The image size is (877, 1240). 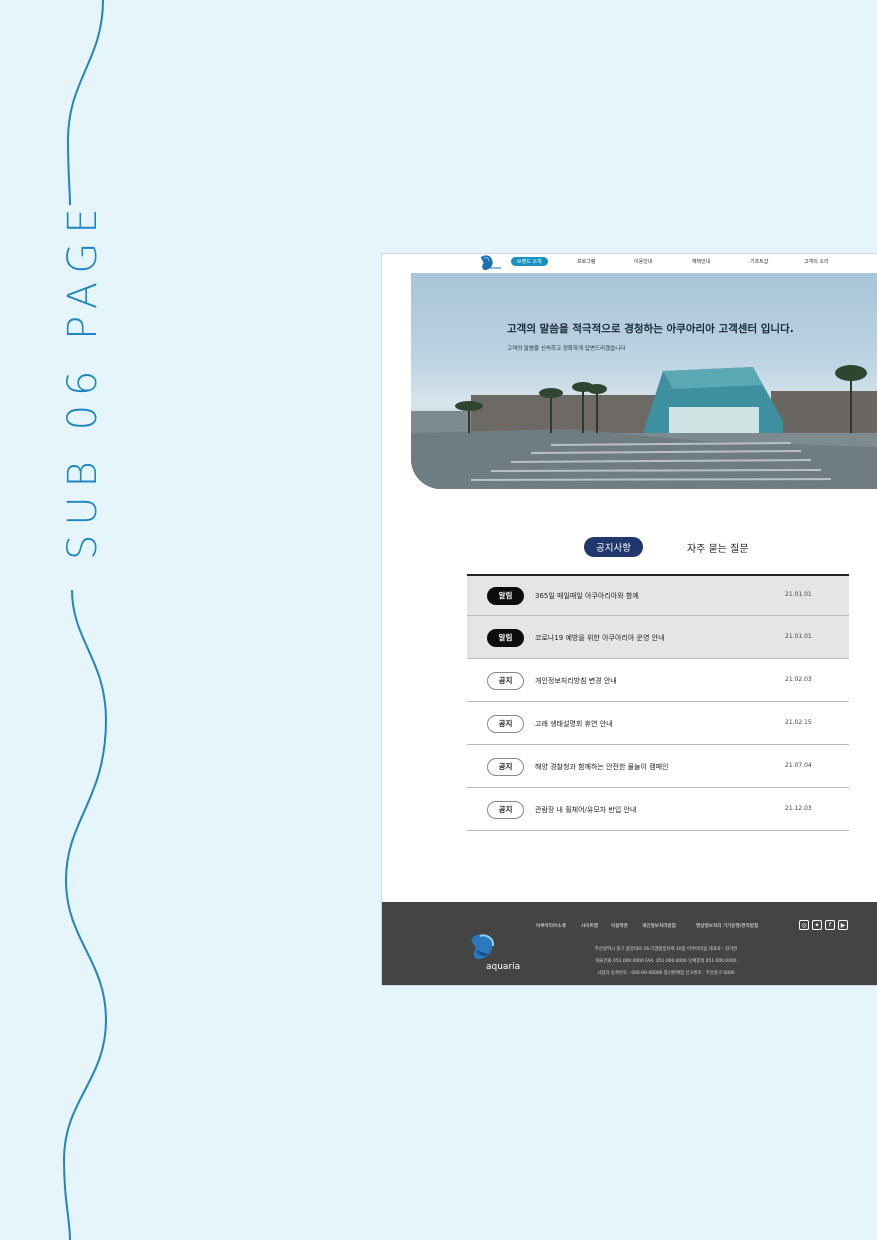 I want to click on youtube-icon: ▶, so click(x=843, y=925).